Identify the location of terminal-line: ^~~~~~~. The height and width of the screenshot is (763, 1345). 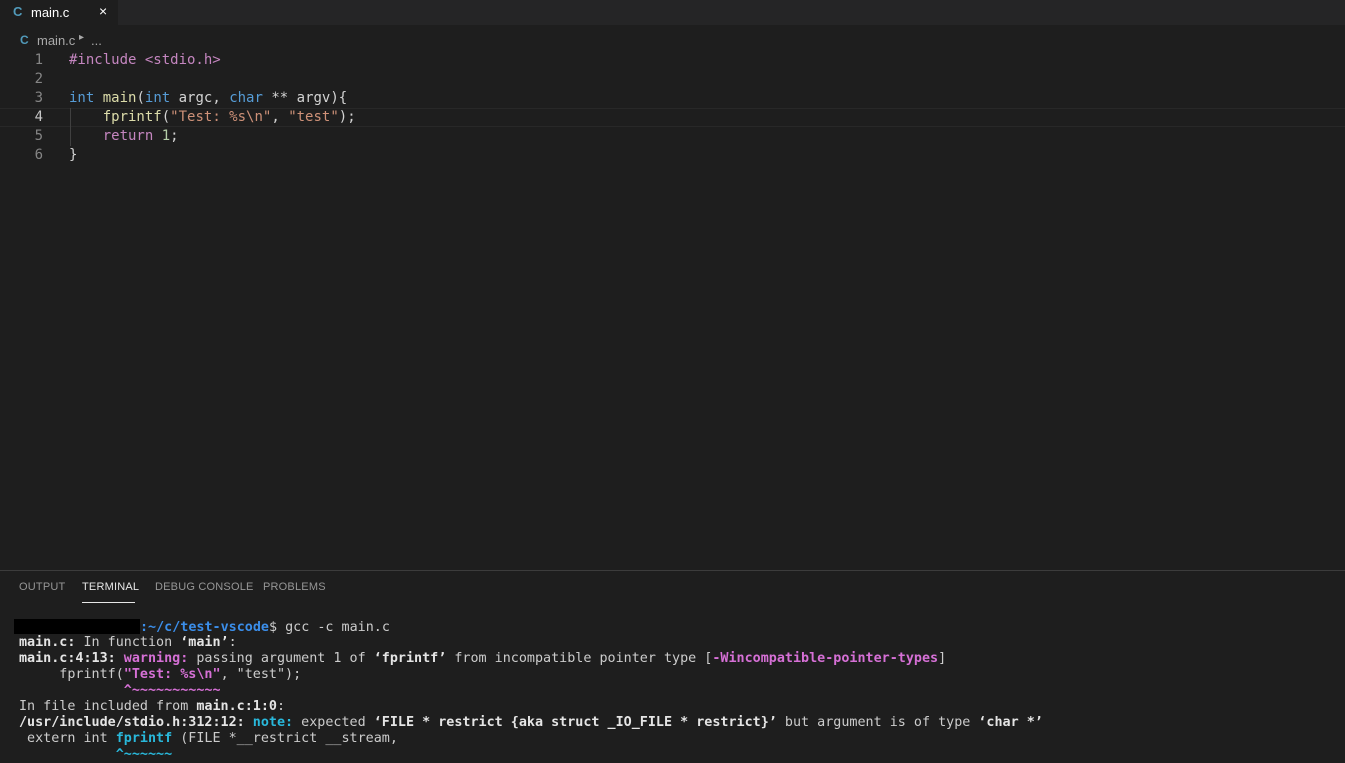
(96, 754).